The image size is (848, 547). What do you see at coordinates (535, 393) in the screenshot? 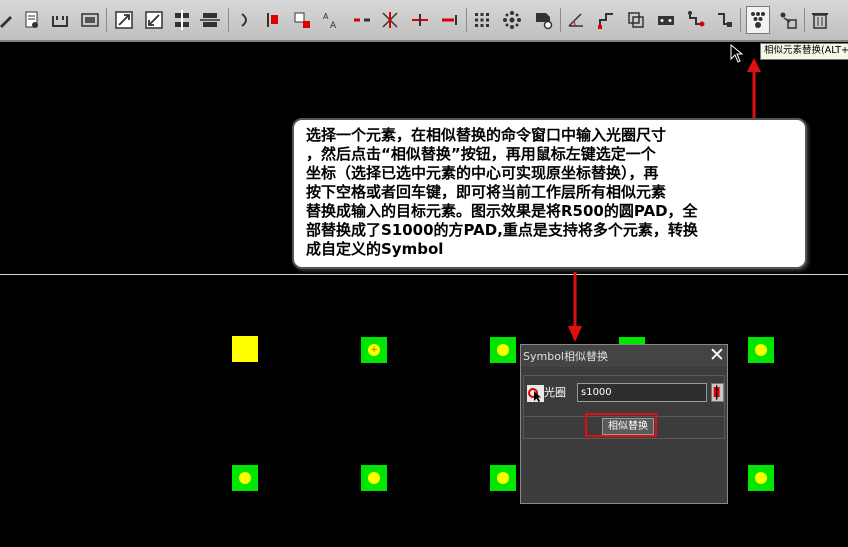
I see `aperture-pick-icon` at bounding box center [535, 393].